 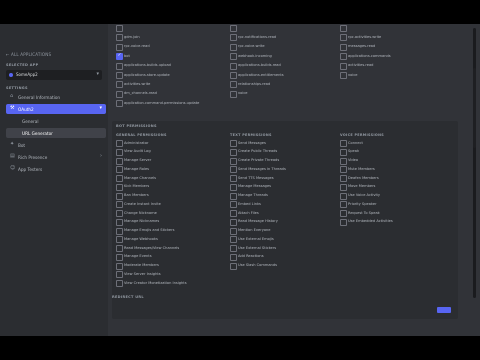 I want to click on puzzle-icon: ✦, so click(x=12, y=144).